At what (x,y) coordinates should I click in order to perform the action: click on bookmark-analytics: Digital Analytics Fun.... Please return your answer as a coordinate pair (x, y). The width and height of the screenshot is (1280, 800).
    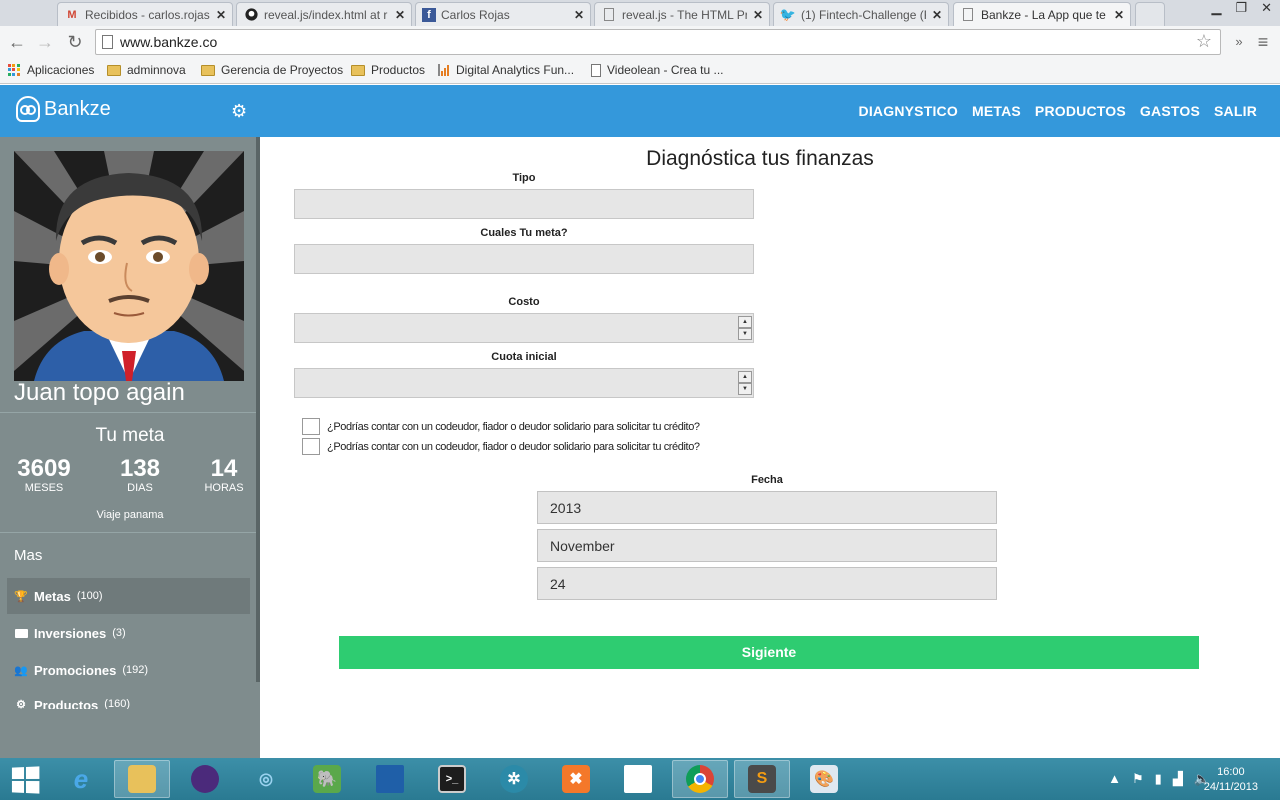
    Looking at the image, I should click on (506, 70).